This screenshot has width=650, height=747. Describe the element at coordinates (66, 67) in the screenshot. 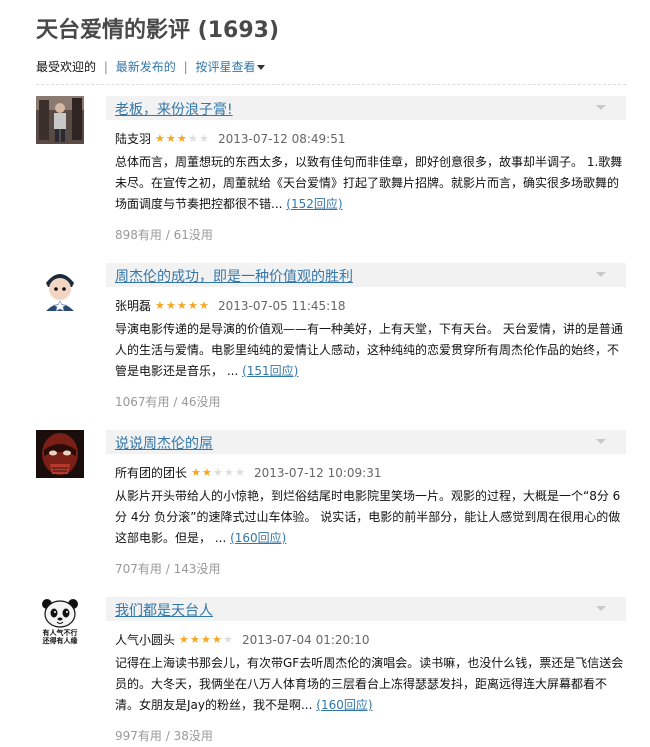

I see `sort-popular: 最受欢迎的` at that location.